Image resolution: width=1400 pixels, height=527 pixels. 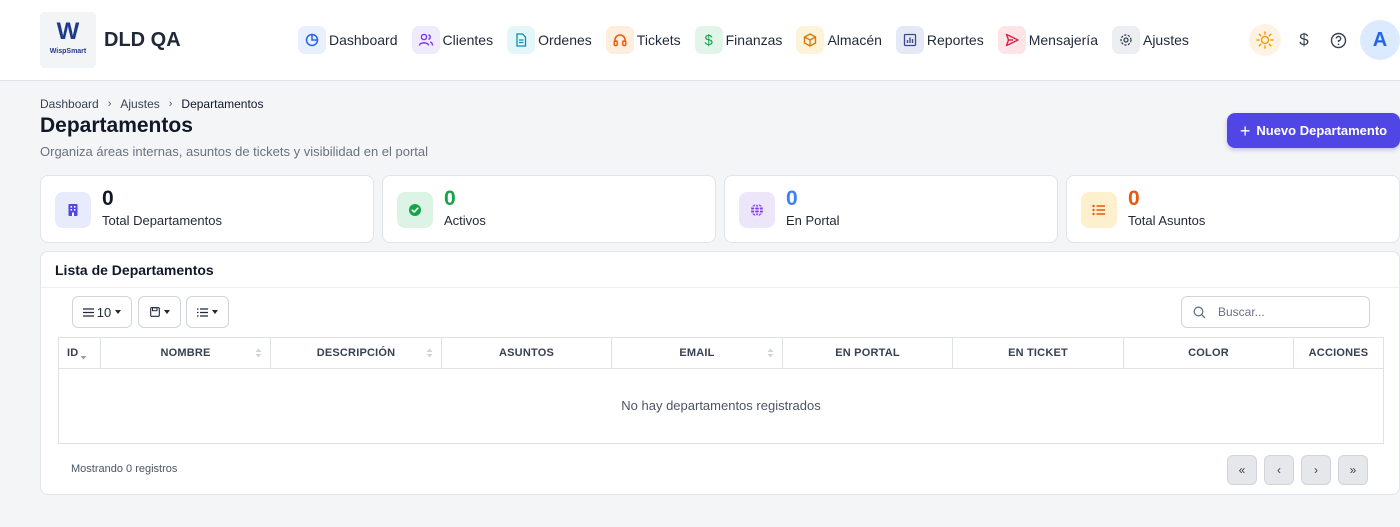 What do you see at coordinates (1209, 353) in the screenshot?
I see `column-color: COLOR` at bounding box center [1209, 353].